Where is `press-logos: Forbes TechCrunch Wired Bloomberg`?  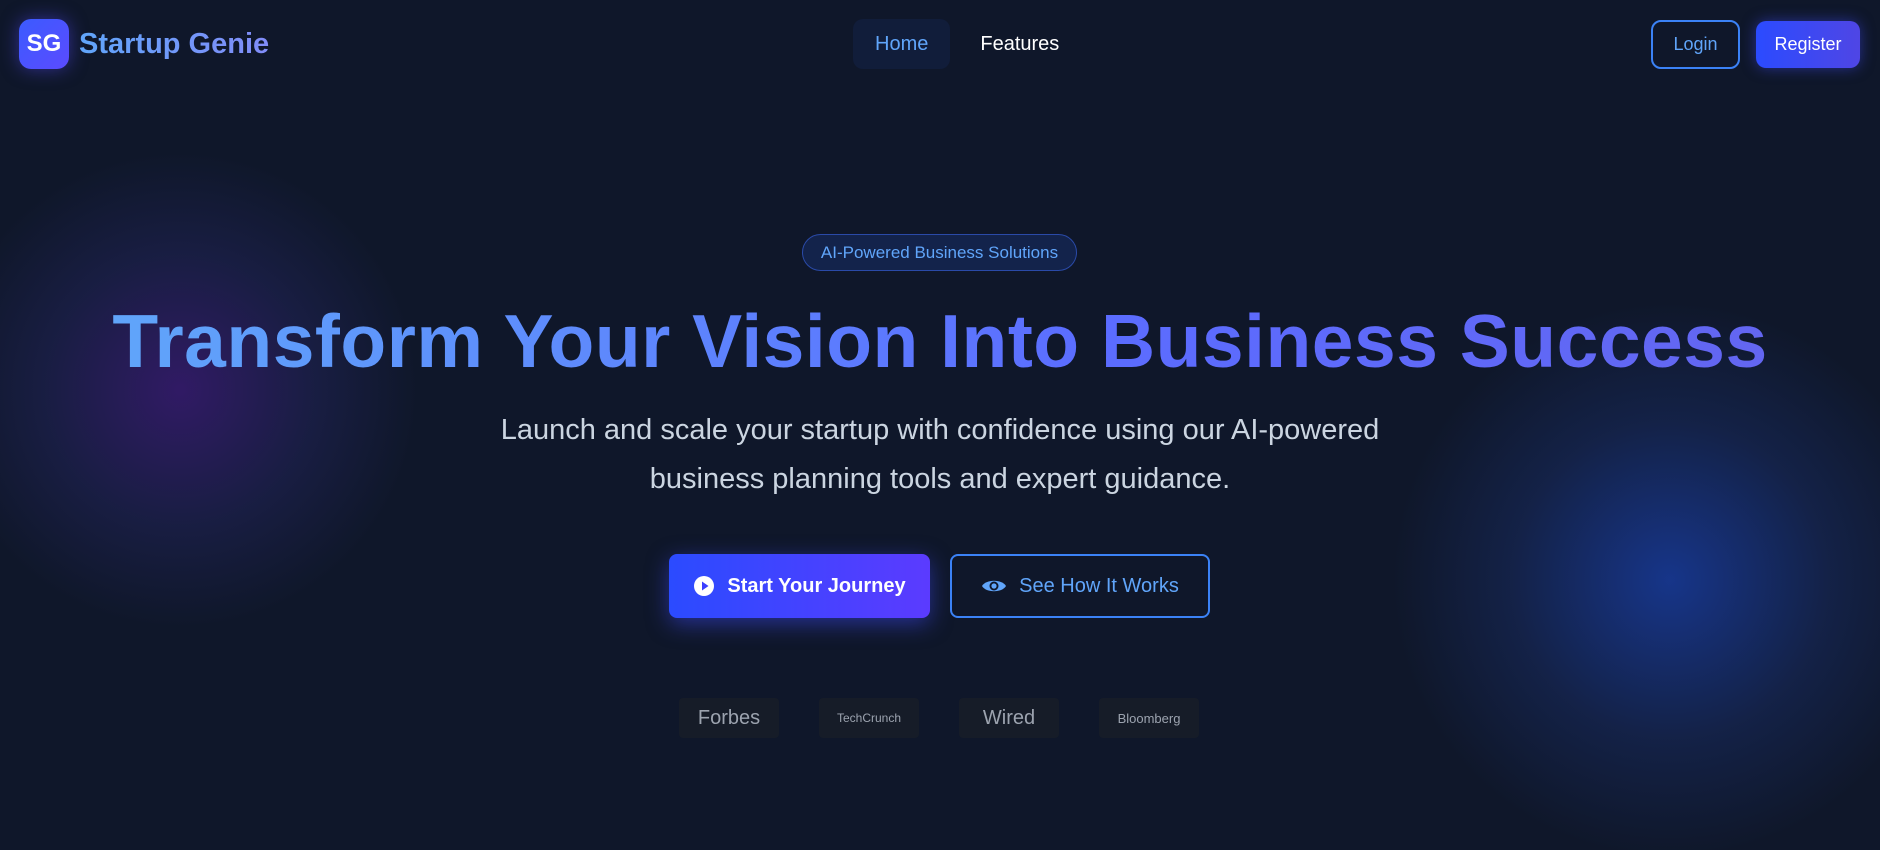
press-logos: Forbes TechCrunch Wired Bloomberg is located at coordinates (939, 718).